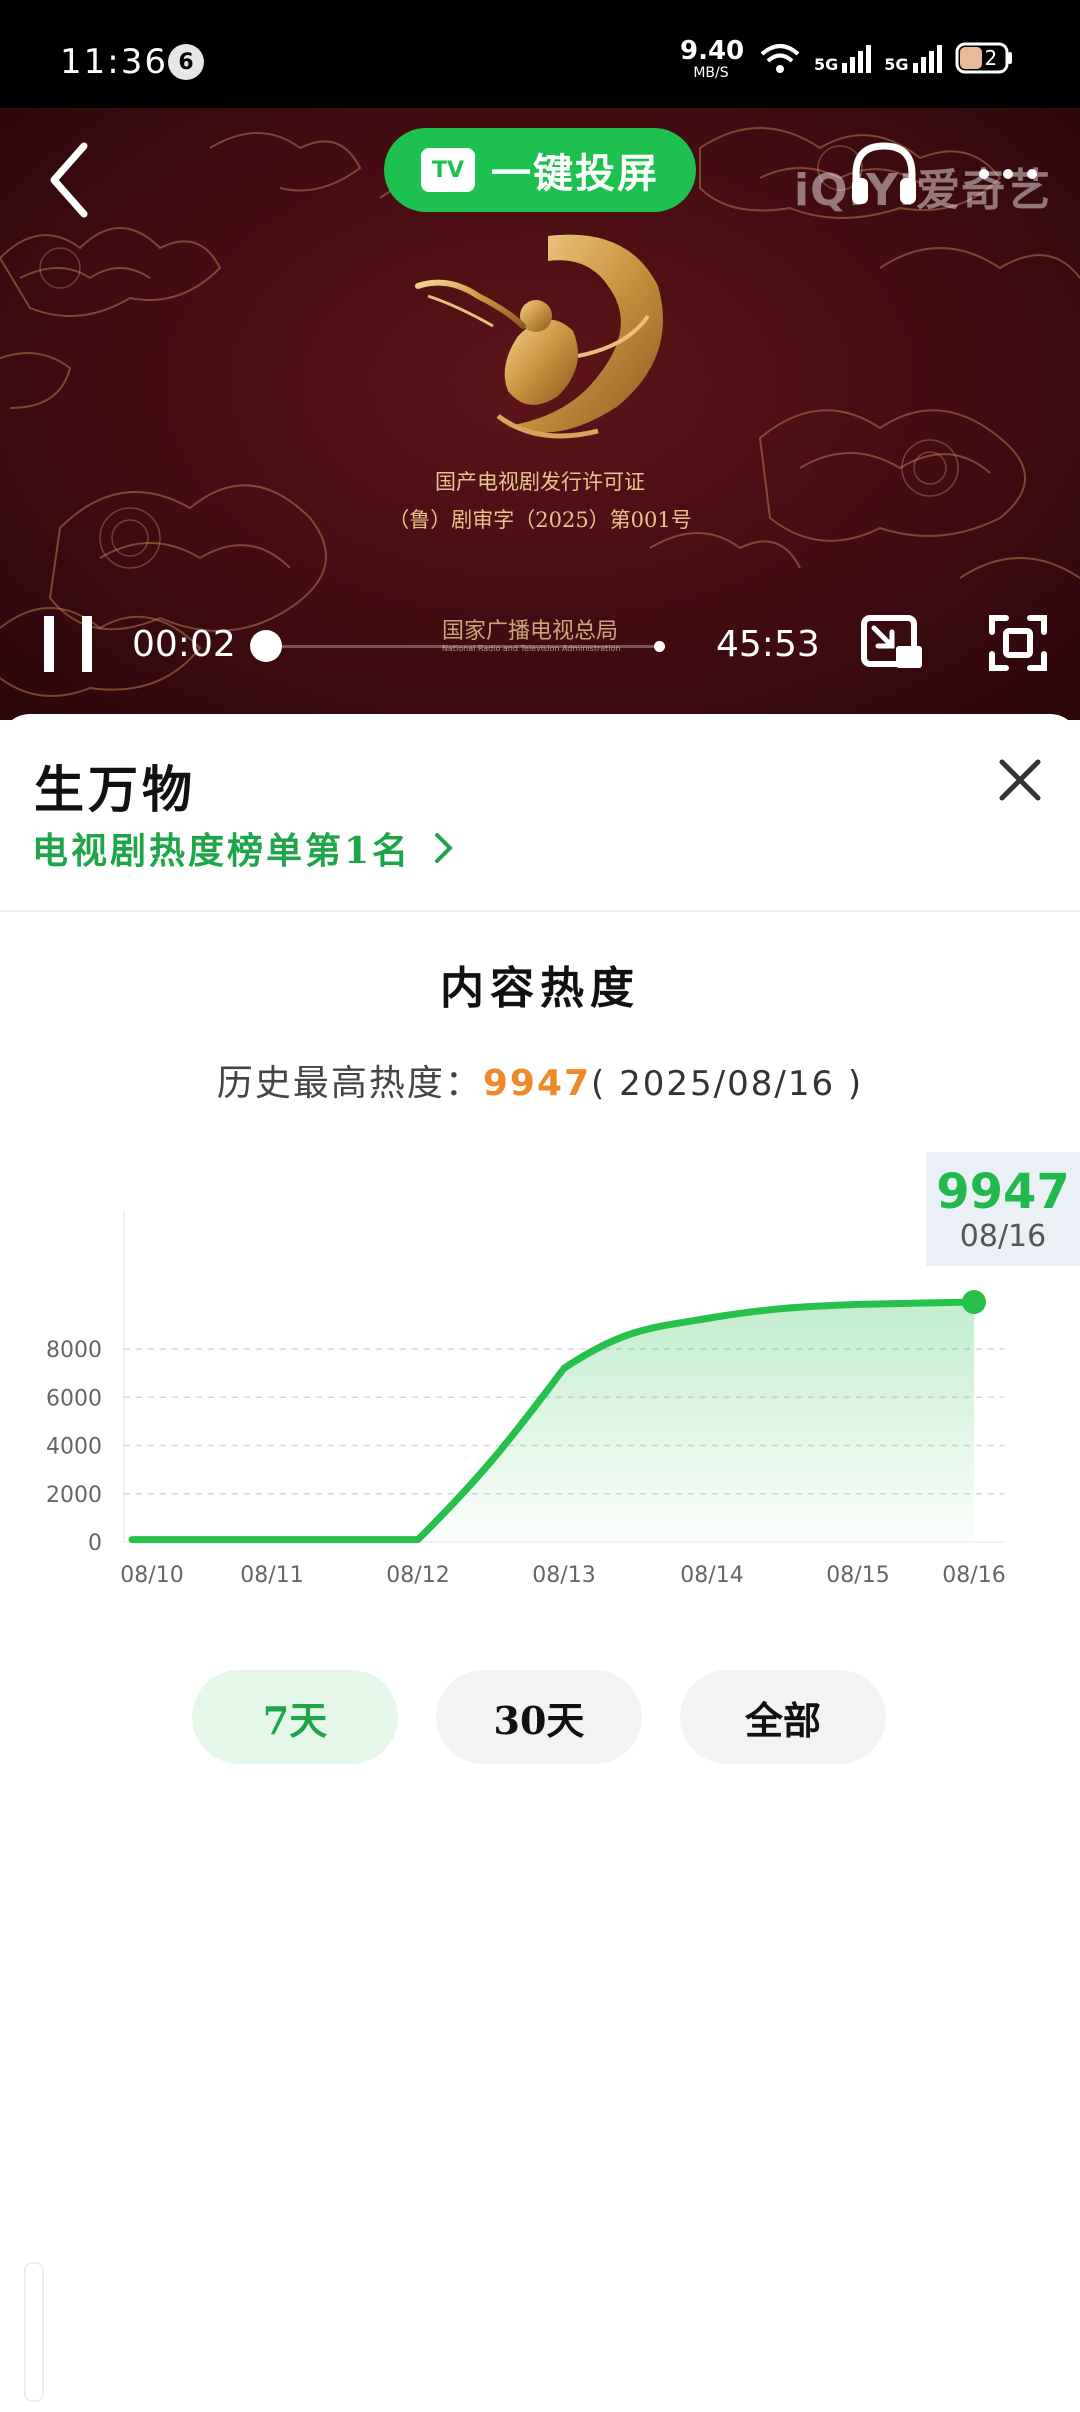 The height and width of the screenshot is (2412, 1080). Describe the element at coordinates (115, 789) in the screenshot. I see `drama-title: 生万物` at that location.